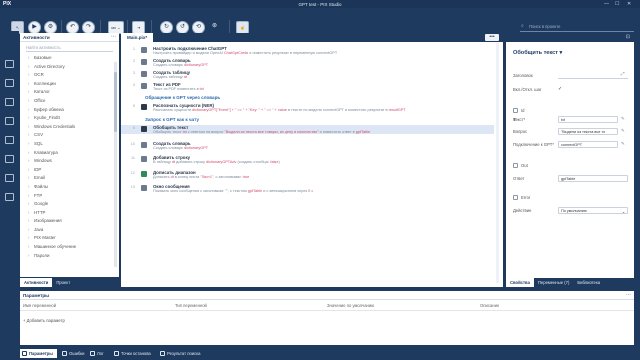 The height and width of the screenshot is (360, 640). I want to click on activity-category: CSV, so click(69, 135).